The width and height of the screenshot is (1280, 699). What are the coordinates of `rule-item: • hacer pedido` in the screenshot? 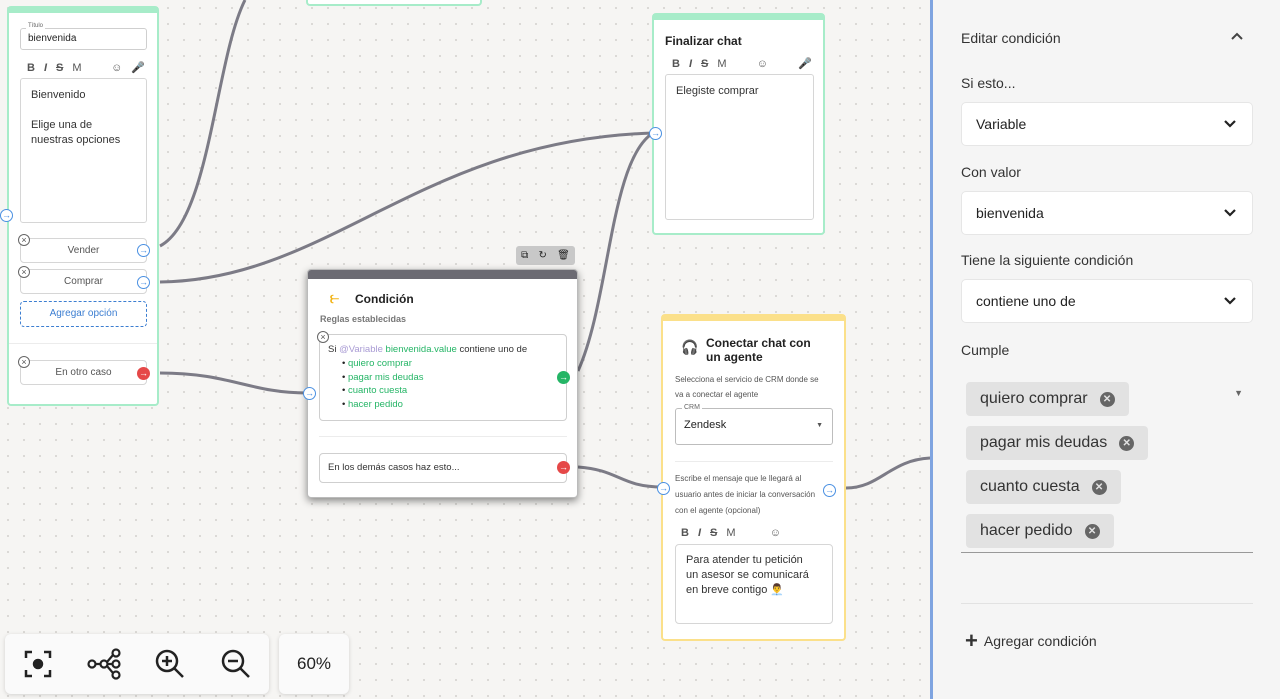 It's located at (372, 404).